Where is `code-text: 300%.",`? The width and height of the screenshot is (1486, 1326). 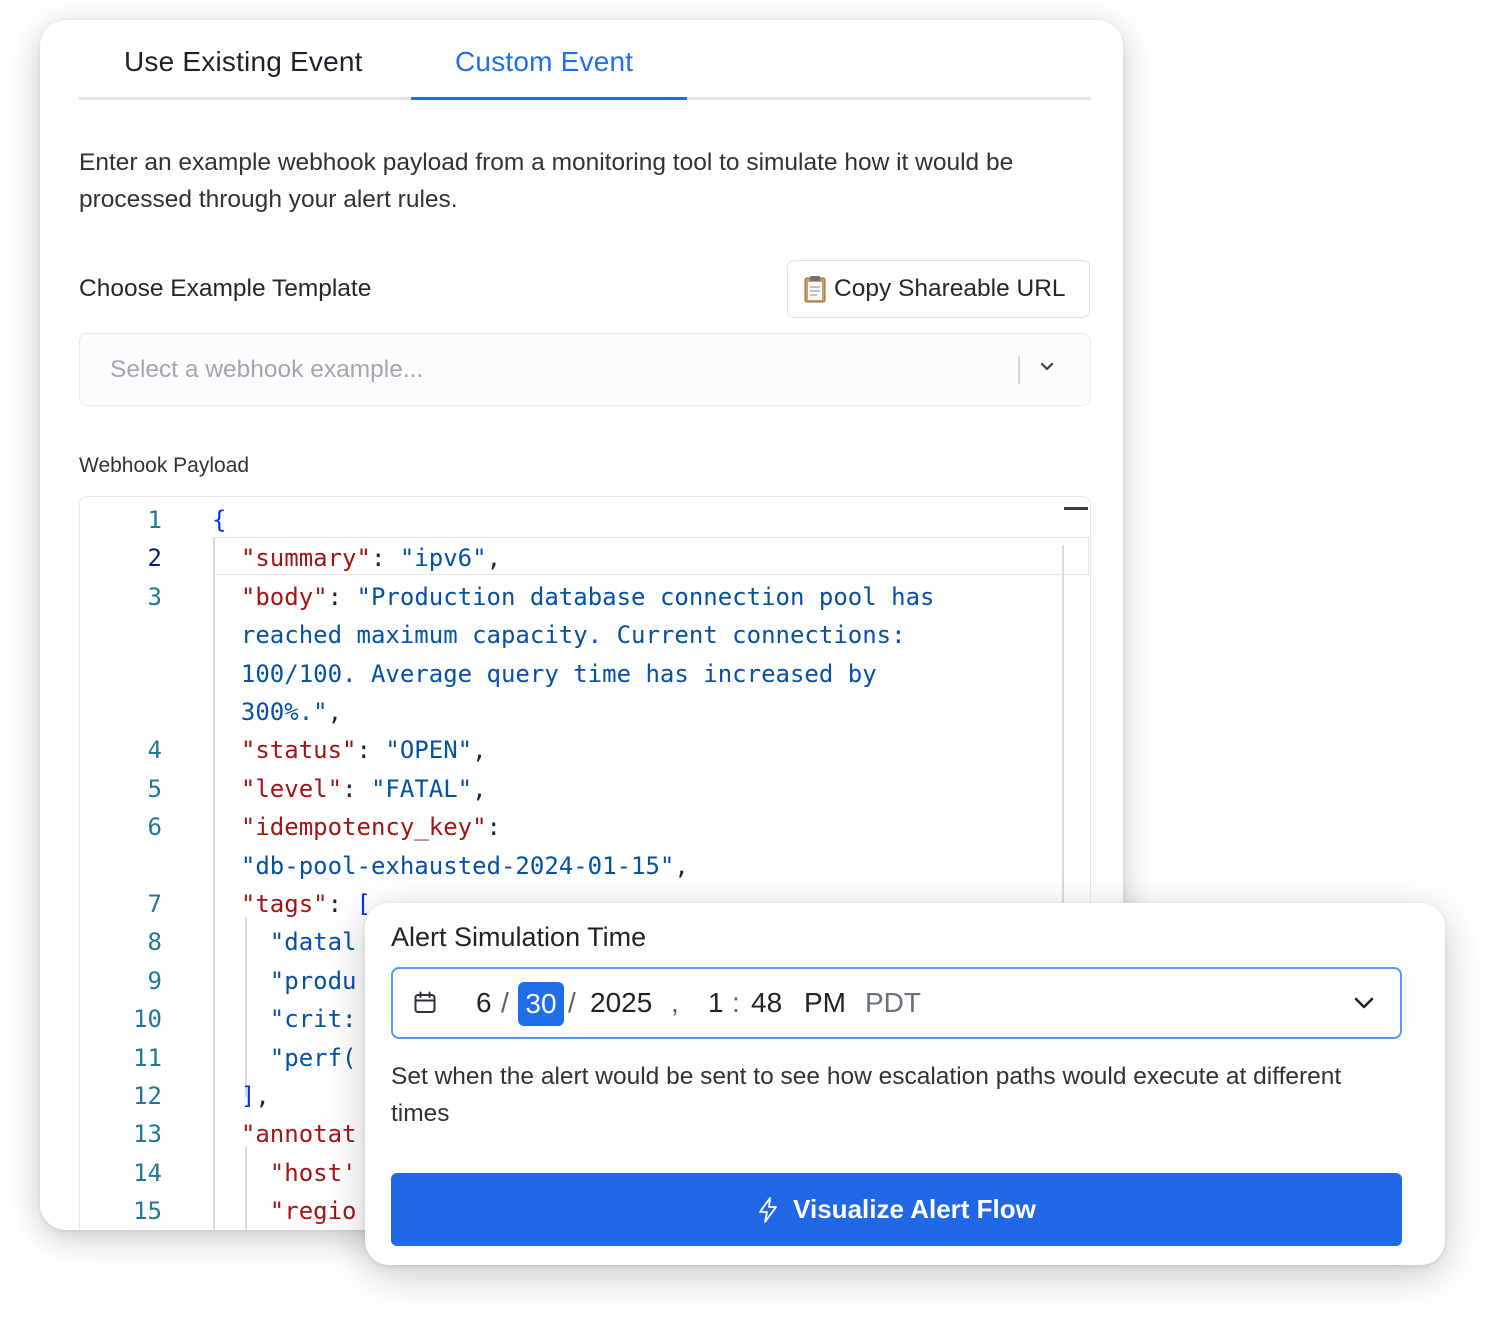 code-text: 300%.", is located at coordinates (277, 712).